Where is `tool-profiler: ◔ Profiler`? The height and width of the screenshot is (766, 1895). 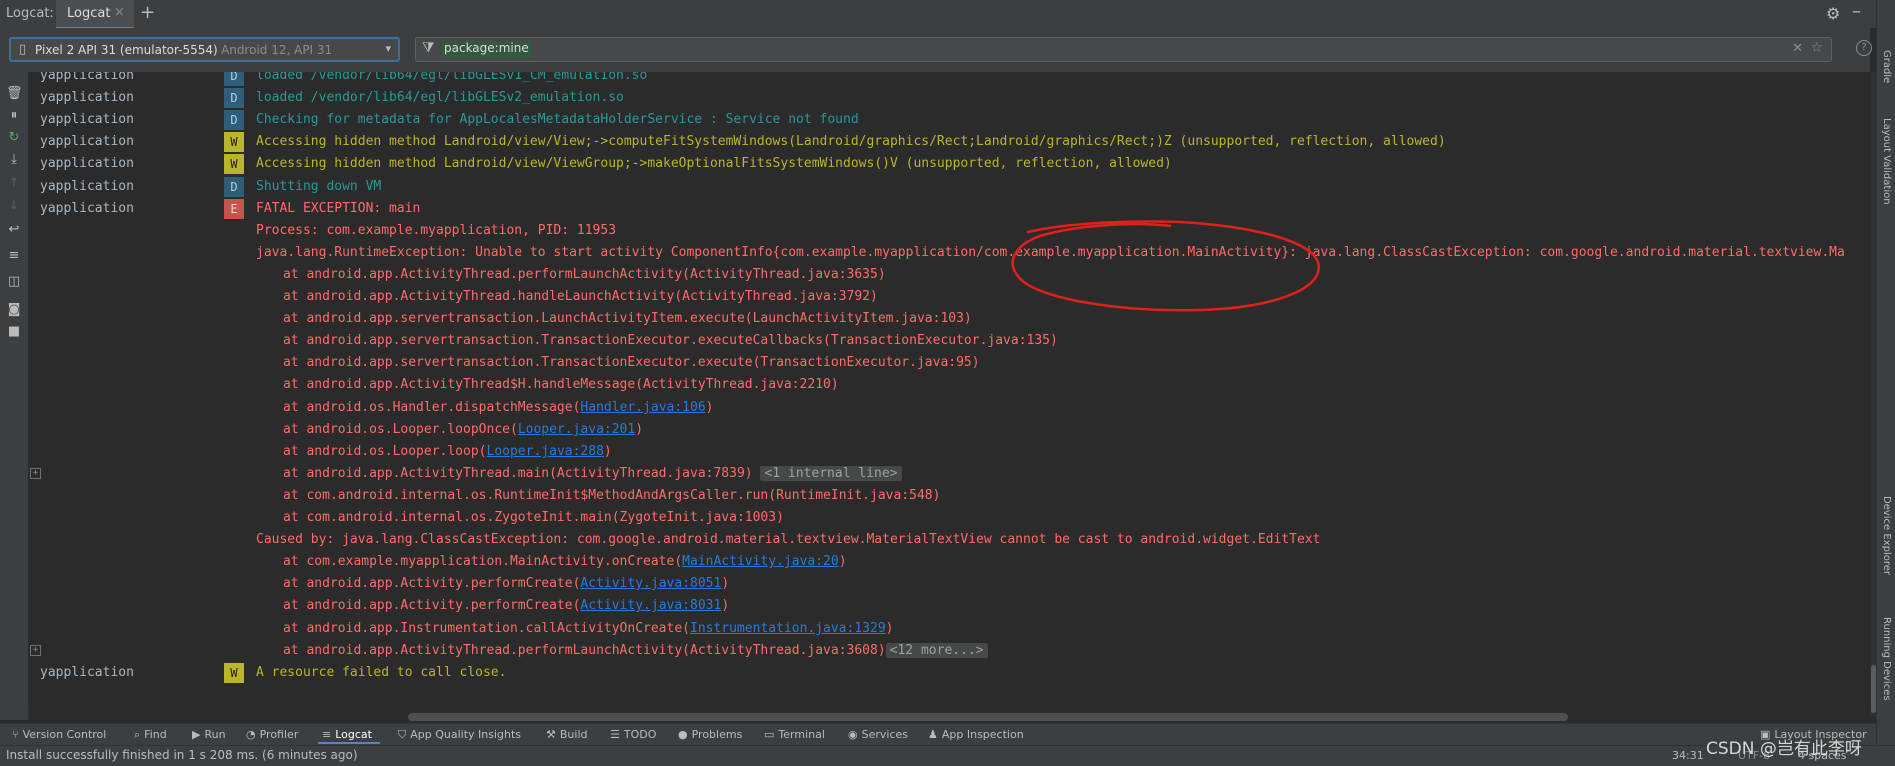 tool-profiler: ◔ Profiler is located at coordinates (272, 734).